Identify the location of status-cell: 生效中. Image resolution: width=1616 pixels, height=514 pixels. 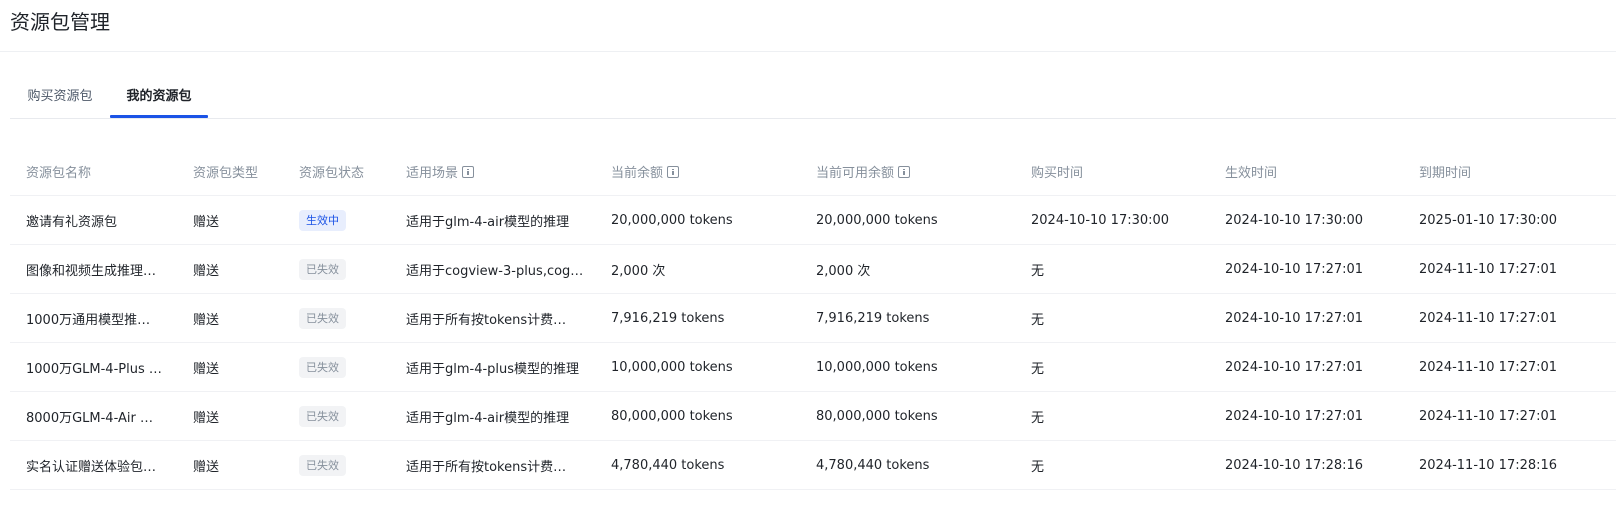
(336, 220).